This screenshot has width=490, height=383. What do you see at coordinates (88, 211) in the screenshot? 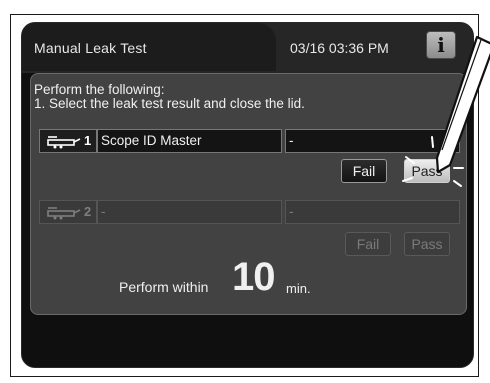
I see `scope-number: 2` at bounding box center [88, 211].